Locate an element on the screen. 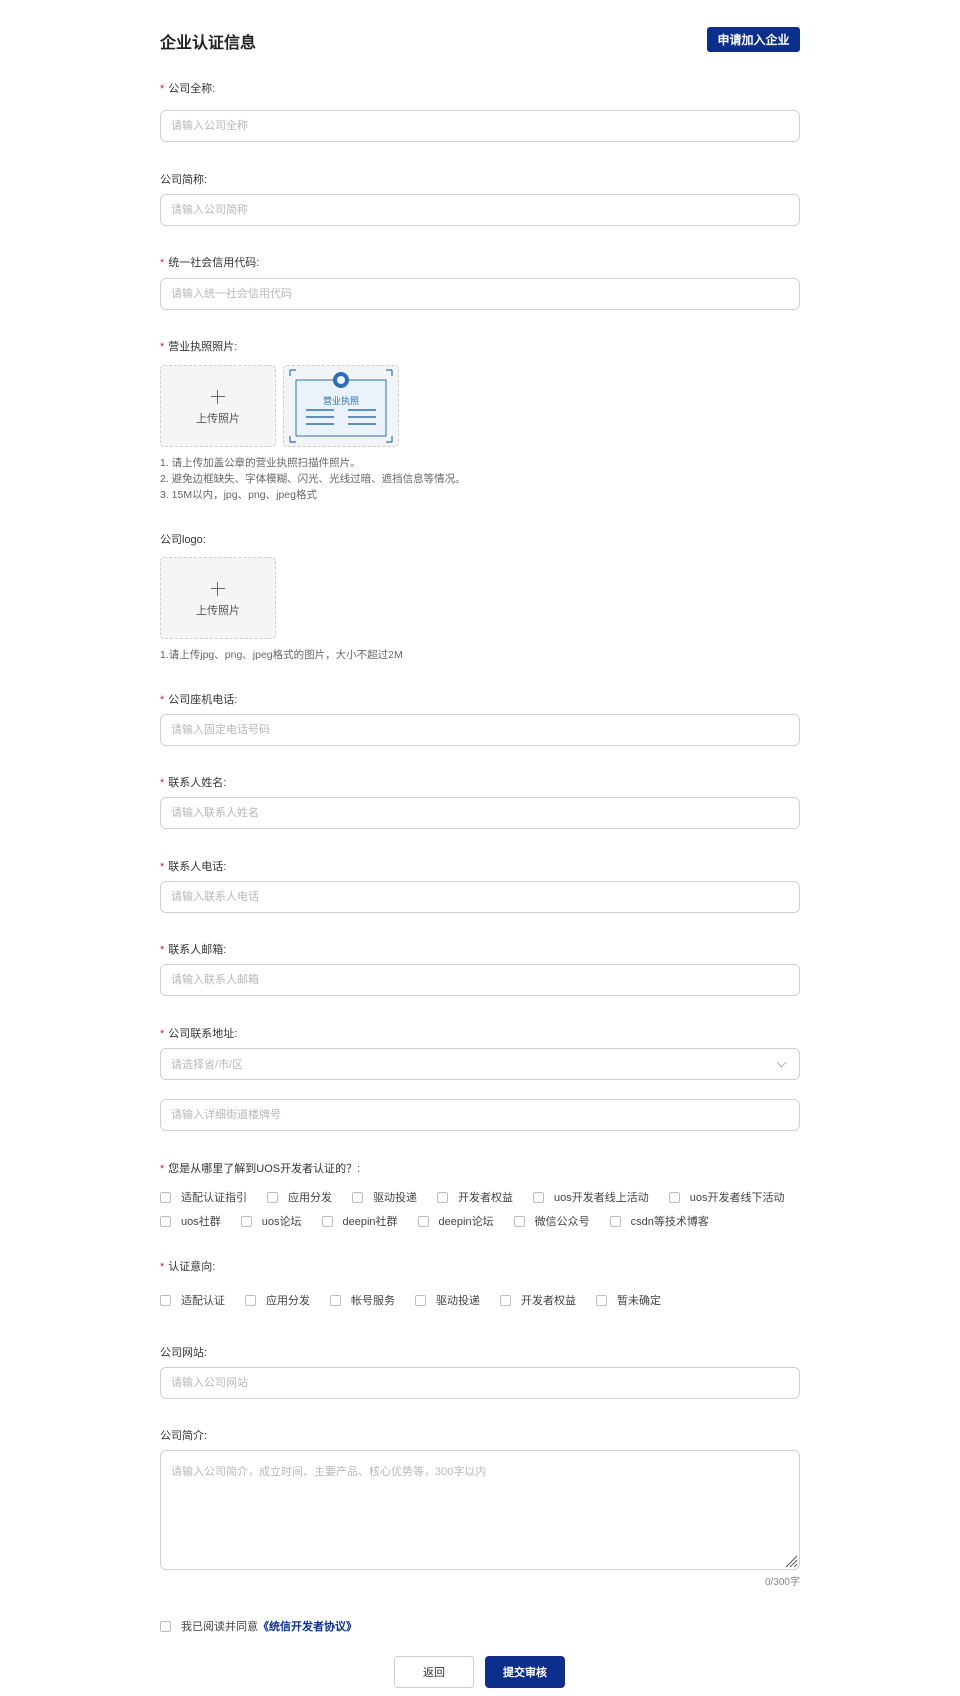 Image resolution: width=960 pixels, height=1696 pixels. intent-options-row: 适配认证 应用分发 帐号服务 驱动投递 开发者权益 暂未确定 is located at coordinates (410, 1300).